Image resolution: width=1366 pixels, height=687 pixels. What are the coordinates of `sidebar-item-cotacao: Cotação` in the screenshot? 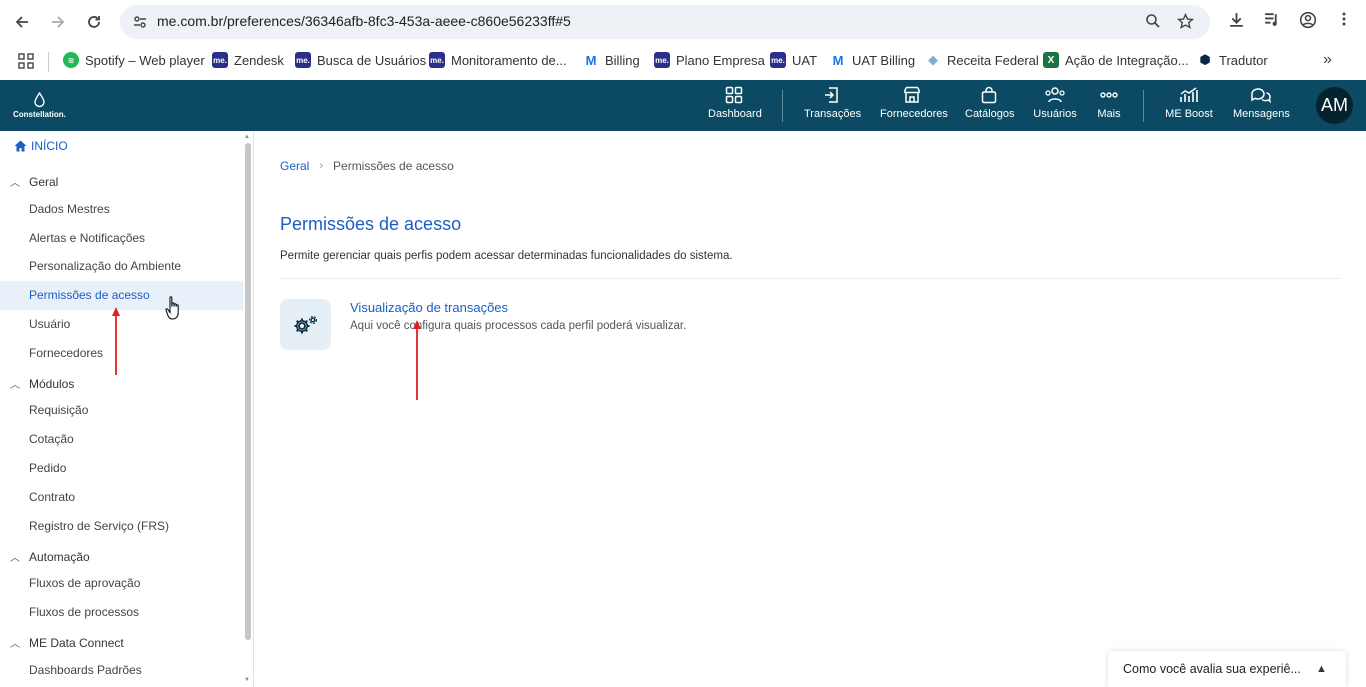 It's located at (121, 439).